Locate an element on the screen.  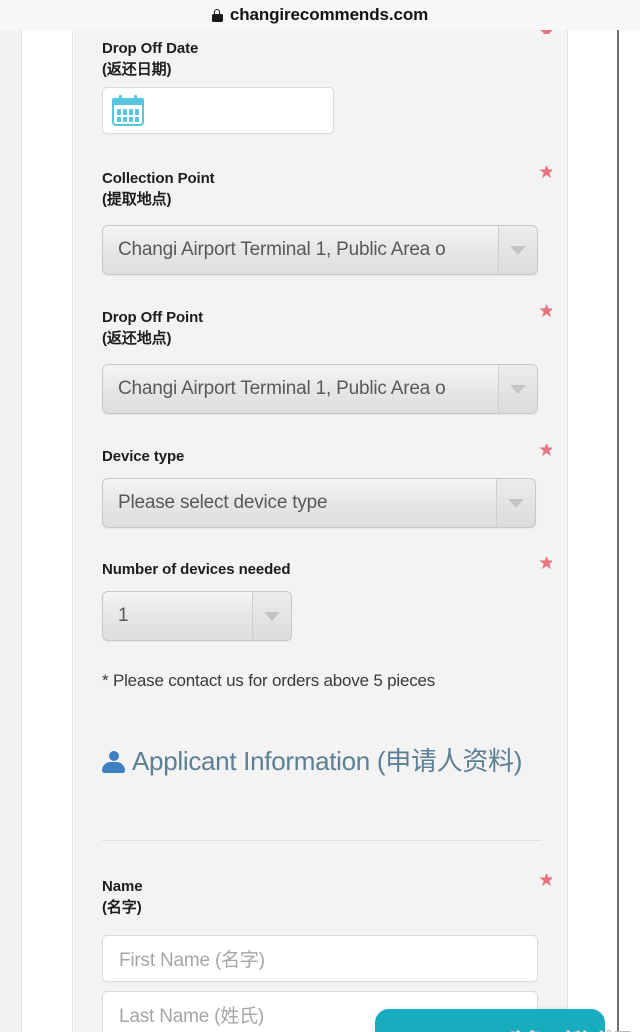
browser-address-bar: changirecommends.com is located at coordinates (320, 15).